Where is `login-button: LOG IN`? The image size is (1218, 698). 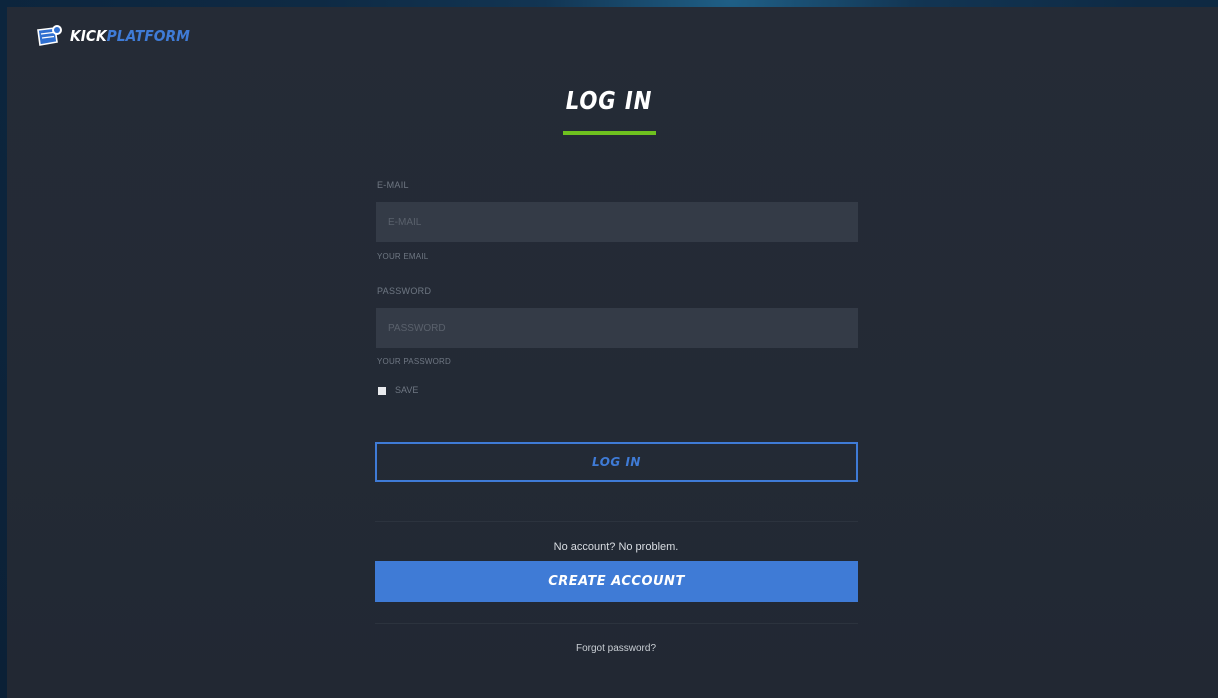
login-button: LOG IN is located at coordinates (616, 462).